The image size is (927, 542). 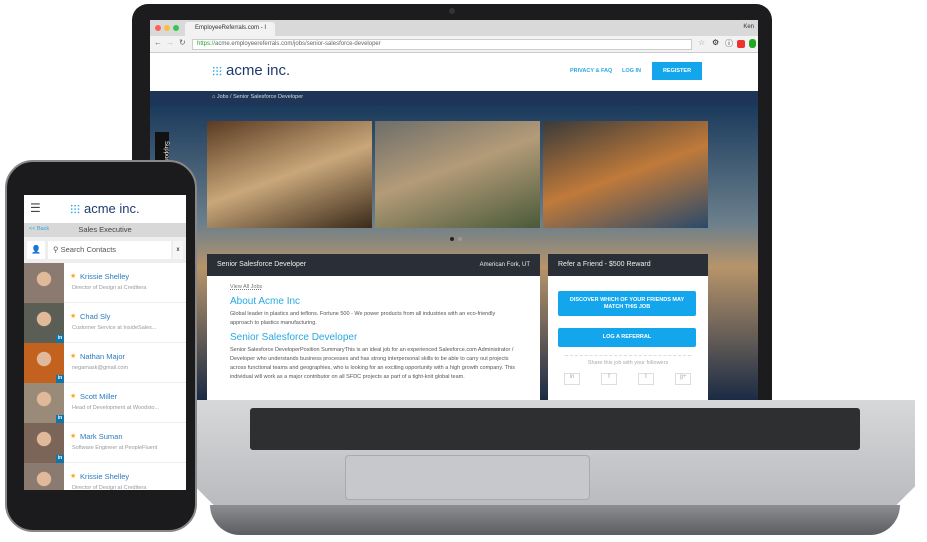 I want to click on phone-header: ☰ acme inc., so click(x=105, y=209).